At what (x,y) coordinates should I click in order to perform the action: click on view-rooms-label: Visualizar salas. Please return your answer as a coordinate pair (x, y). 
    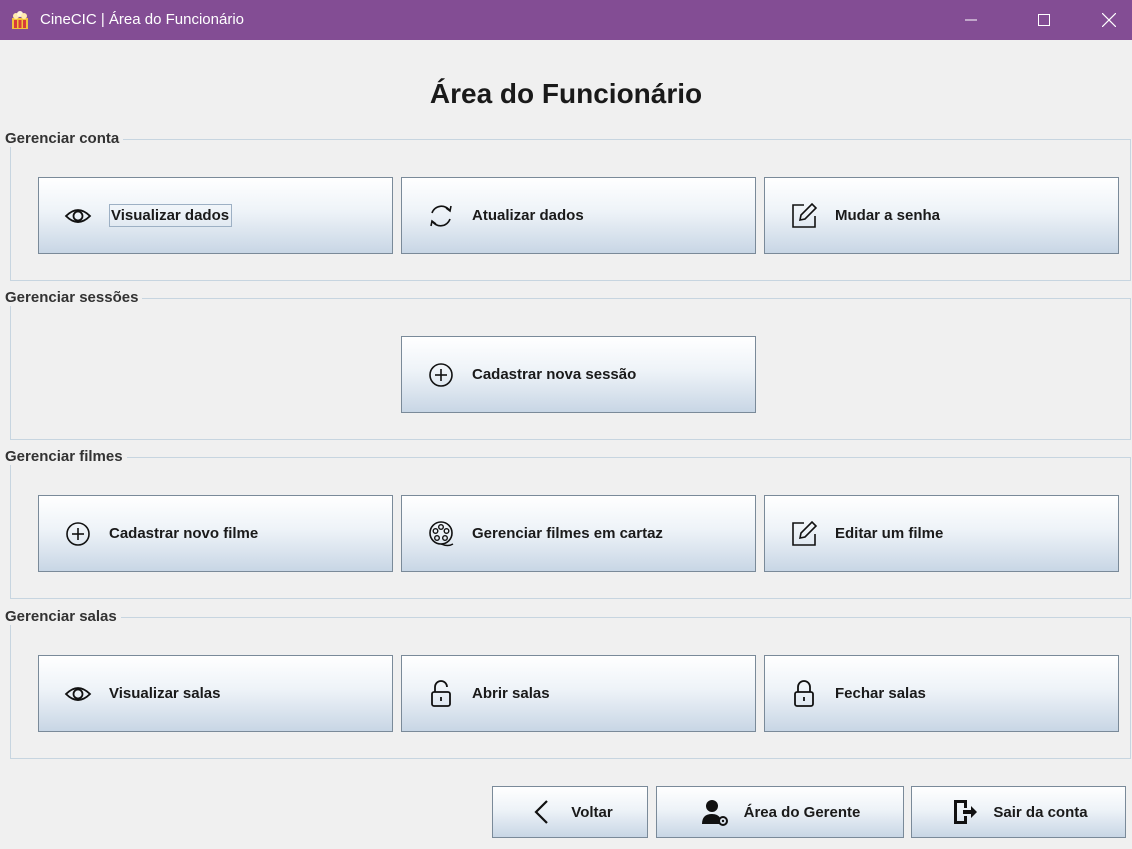
    Looking at the image, I should click on (165, 693).